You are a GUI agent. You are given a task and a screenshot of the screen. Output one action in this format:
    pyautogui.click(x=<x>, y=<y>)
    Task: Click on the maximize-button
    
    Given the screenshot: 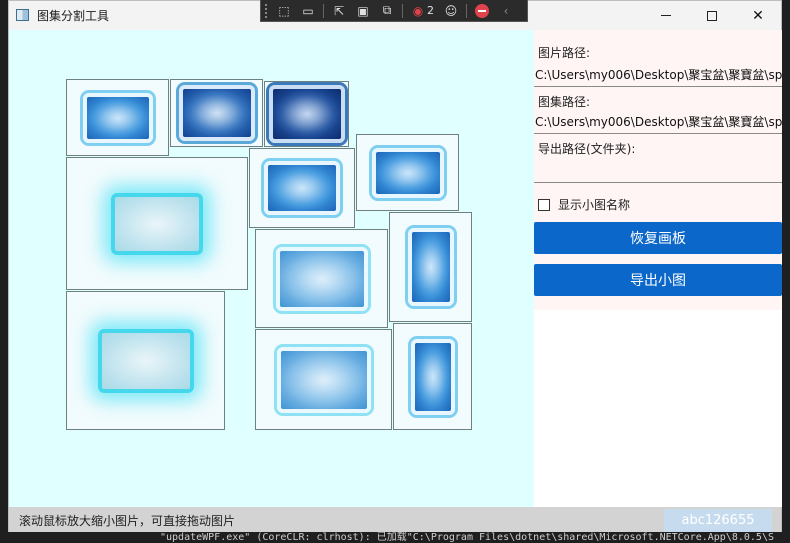 What is the action you would take?
    pyautogui.click(x=712, y=15)
    